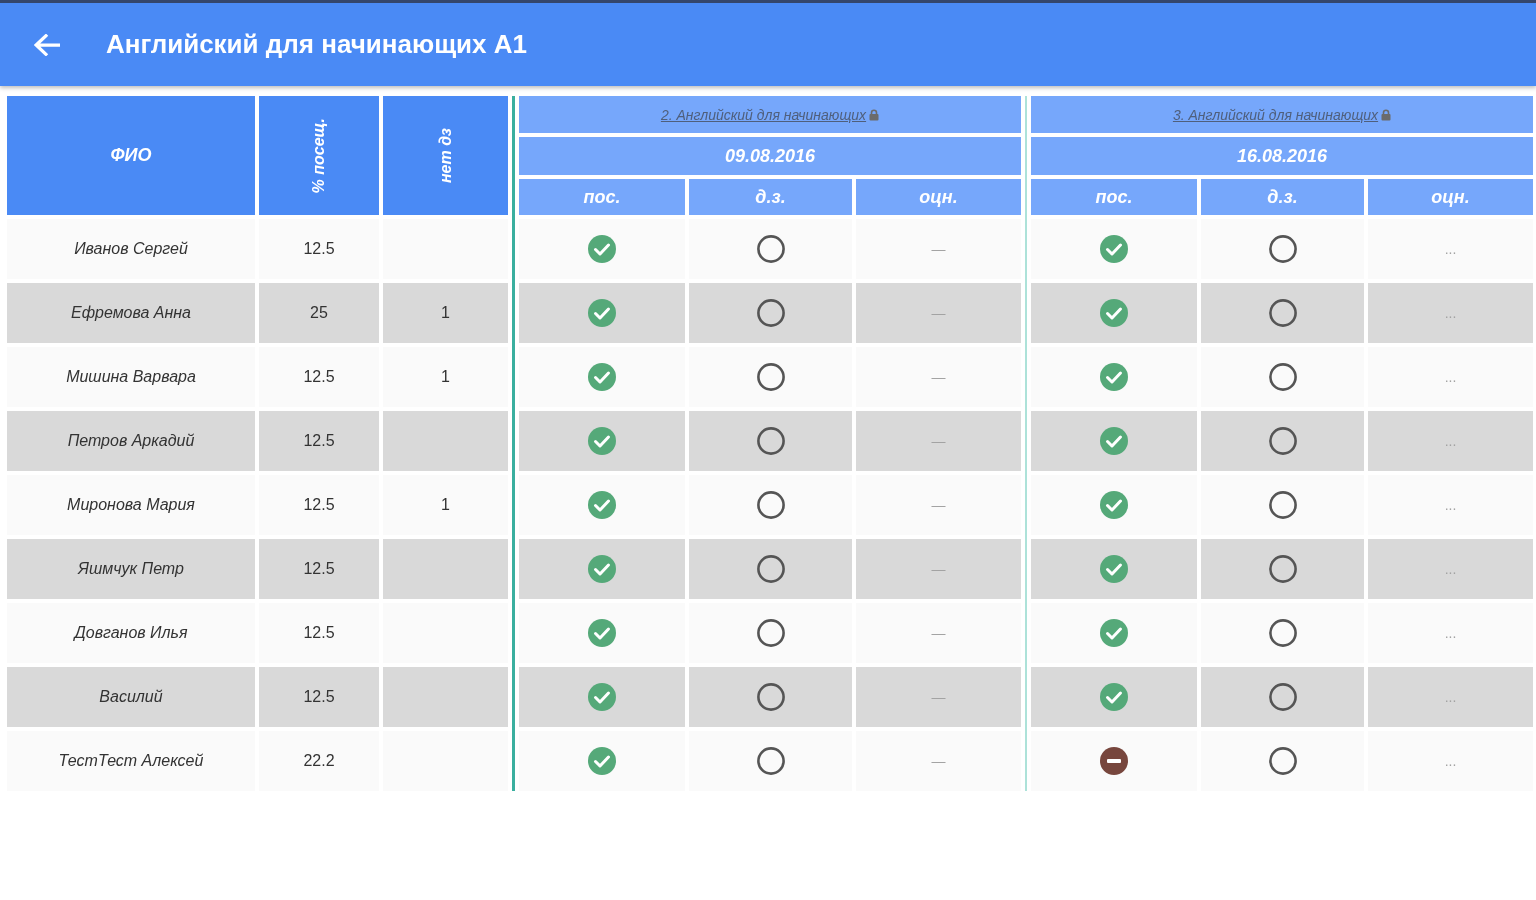  What do you see at coordinates (131, 155) in the screenshot?
I see `column-header: ФИО` at bounding box center [131, 155].